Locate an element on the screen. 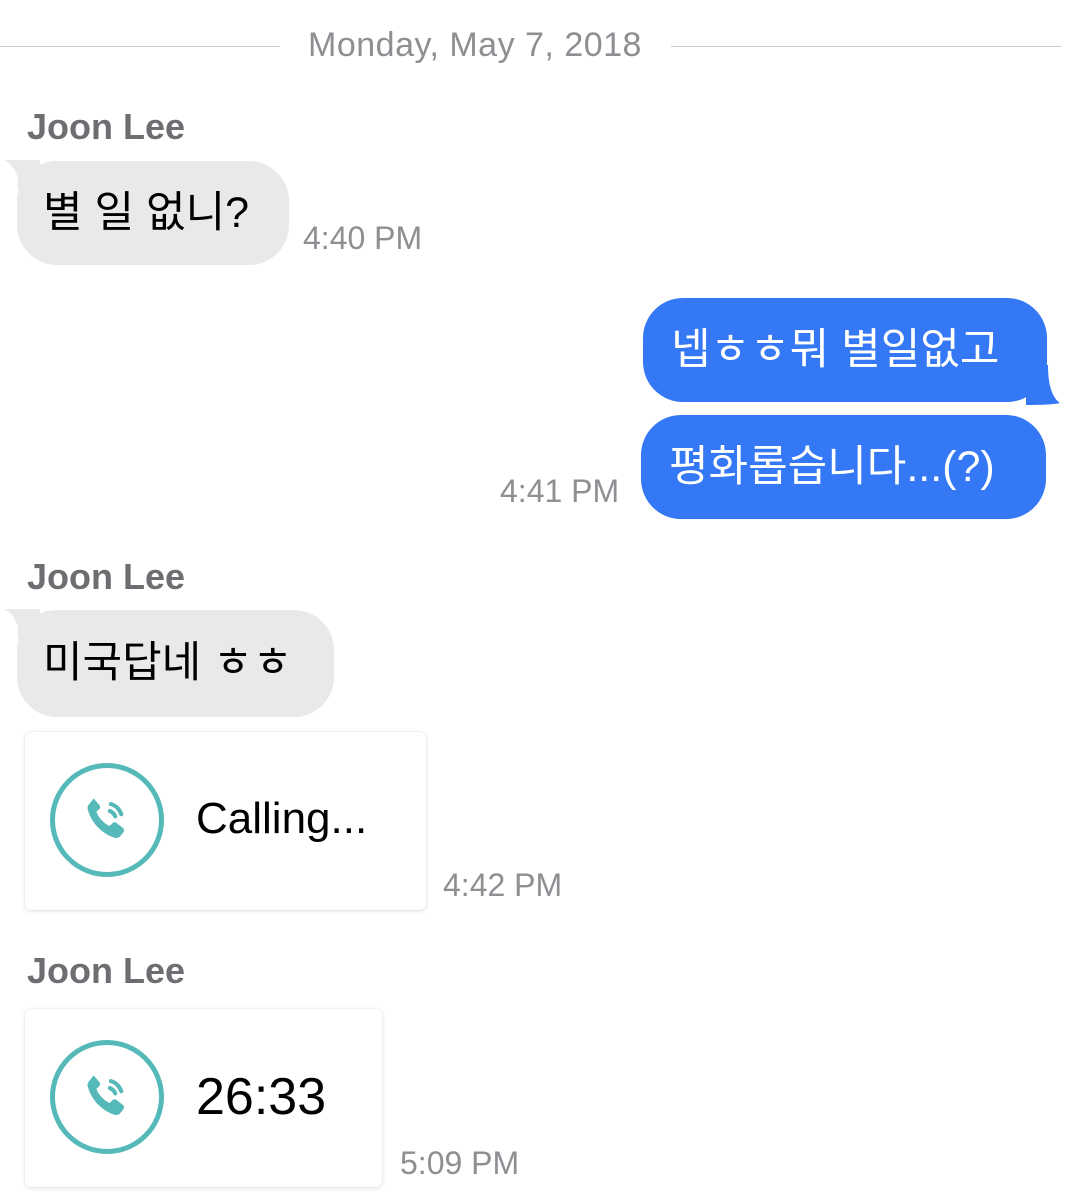  timestamp: 4:40 PM is located at coordinates (363, 238).